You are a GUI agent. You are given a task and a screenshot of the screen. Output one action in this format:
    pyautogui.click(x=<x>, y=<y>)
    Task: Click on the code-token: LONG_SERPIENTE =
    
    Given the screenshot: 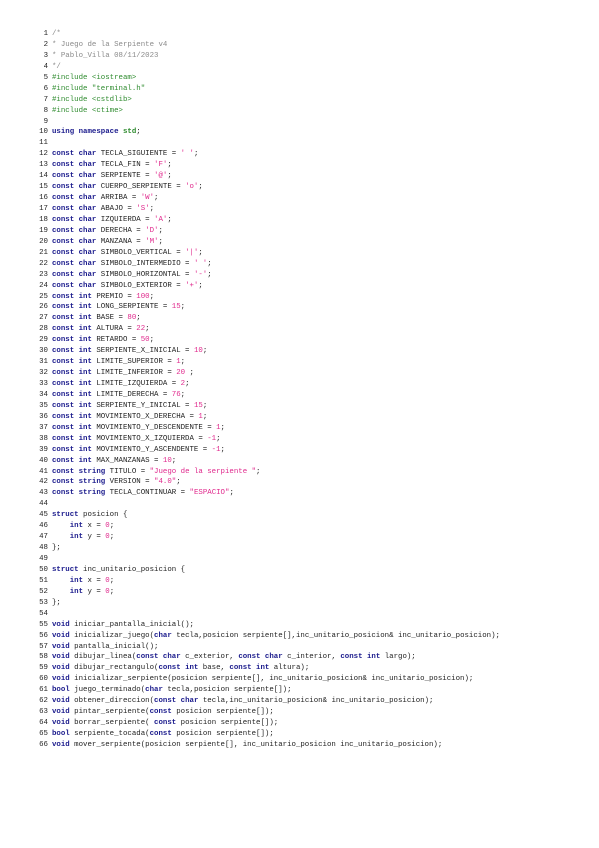 What is the action you would take?
    pyautogui.click(x=131, y=307)
    